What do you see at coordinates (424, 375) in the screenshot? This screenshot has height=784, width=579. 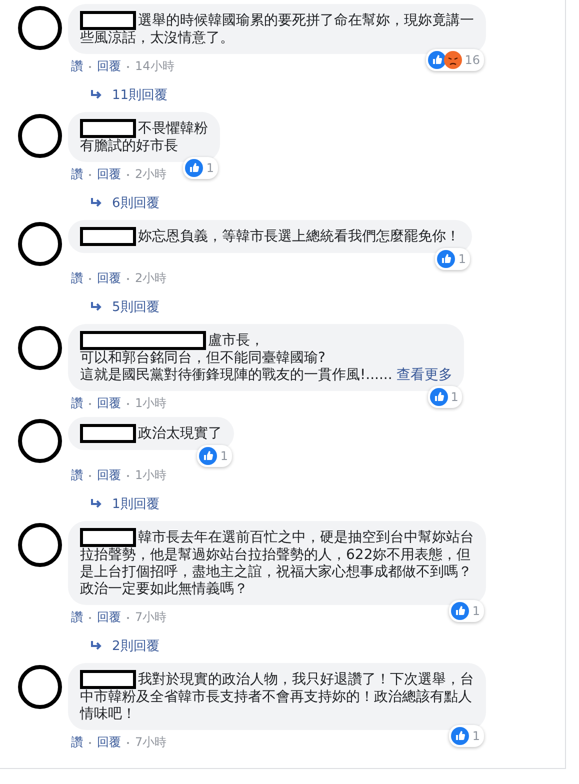 I see `see-more-link: 查看更多` at bounding box center [424, 375].